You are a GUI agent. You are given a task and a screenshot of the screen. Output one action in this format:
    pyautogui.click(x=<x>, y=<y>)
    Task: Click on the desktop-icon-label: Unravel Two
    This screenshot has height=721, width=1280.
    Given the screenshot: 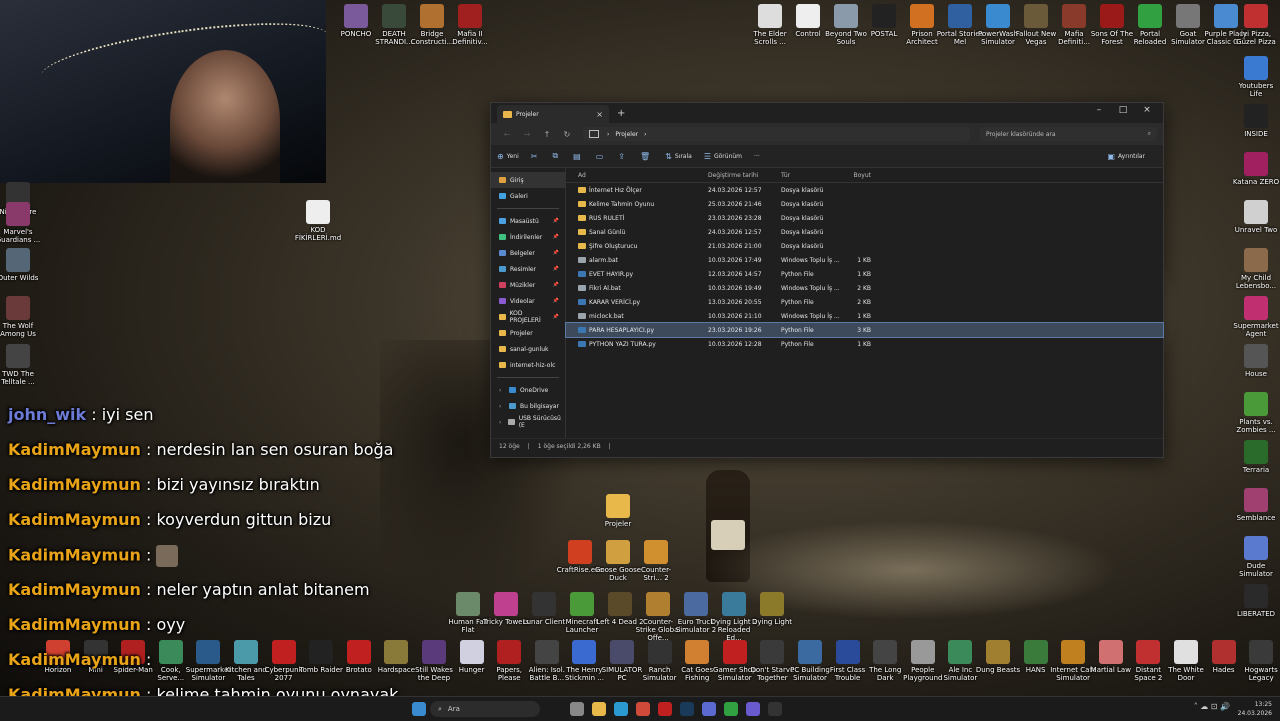 What is the action you would take?
    pyautogui.click(x=1256, y=230)
    